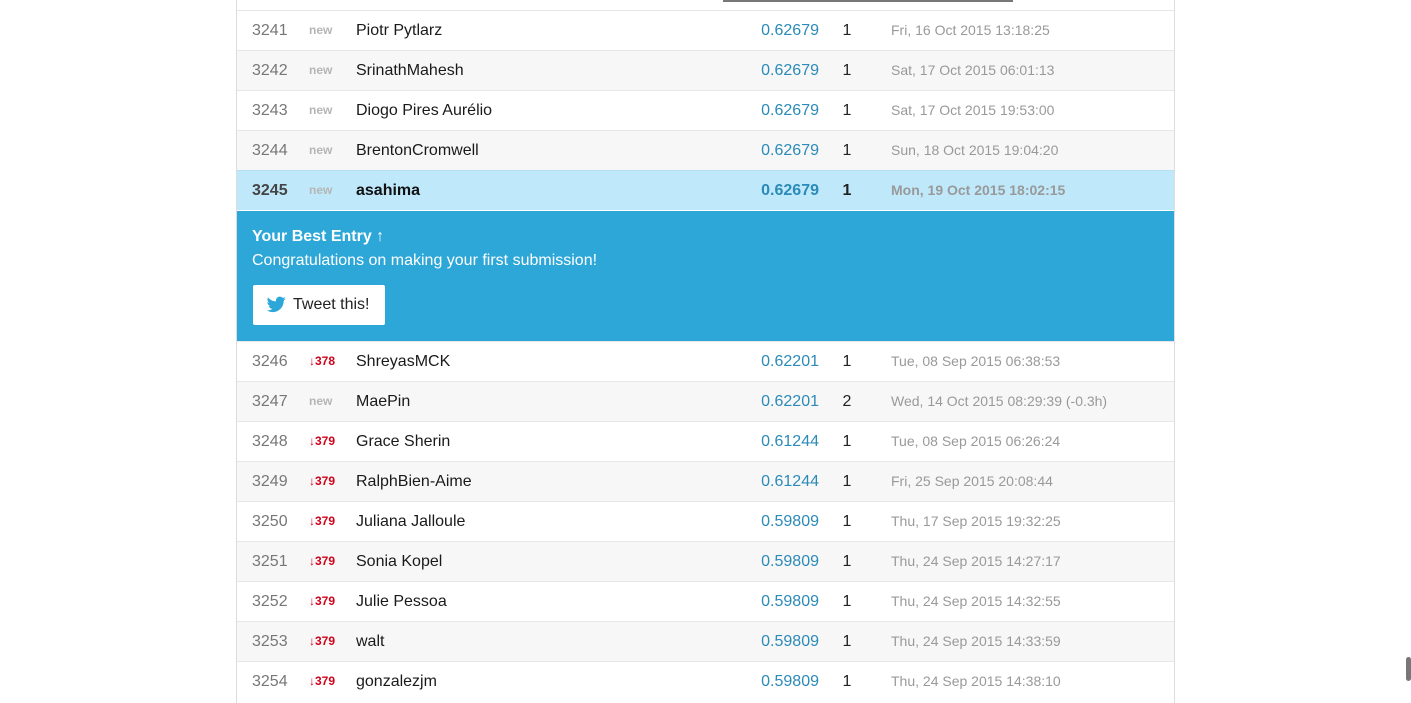 The width and height of the screenshot is (1411, 703). Describe the element at coordinates (999, 401) in the screenshot. I see `last-submission-cell: Wed, 14 Oct 2015 08:29:39 (-0.3h)` at that location.